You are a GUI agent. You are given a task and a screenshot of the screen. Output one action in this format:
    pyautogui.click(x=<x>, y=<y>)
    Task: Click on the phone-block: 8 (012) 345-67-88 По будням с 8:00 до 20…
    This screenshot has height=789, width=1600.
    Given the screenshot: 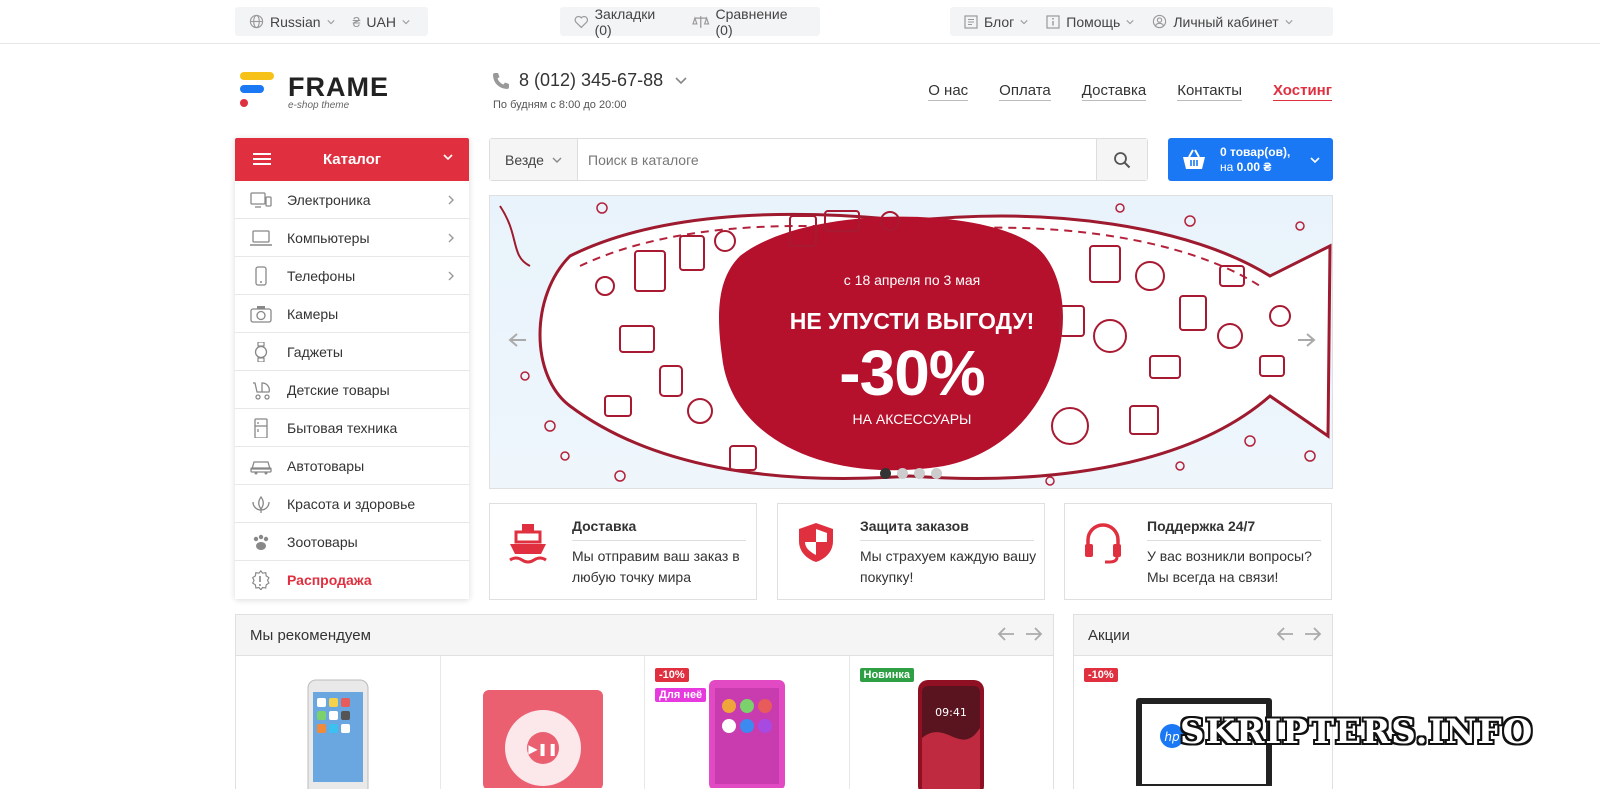 What is the action you would take?
    pyautogui.click(x=589, y=90)
    